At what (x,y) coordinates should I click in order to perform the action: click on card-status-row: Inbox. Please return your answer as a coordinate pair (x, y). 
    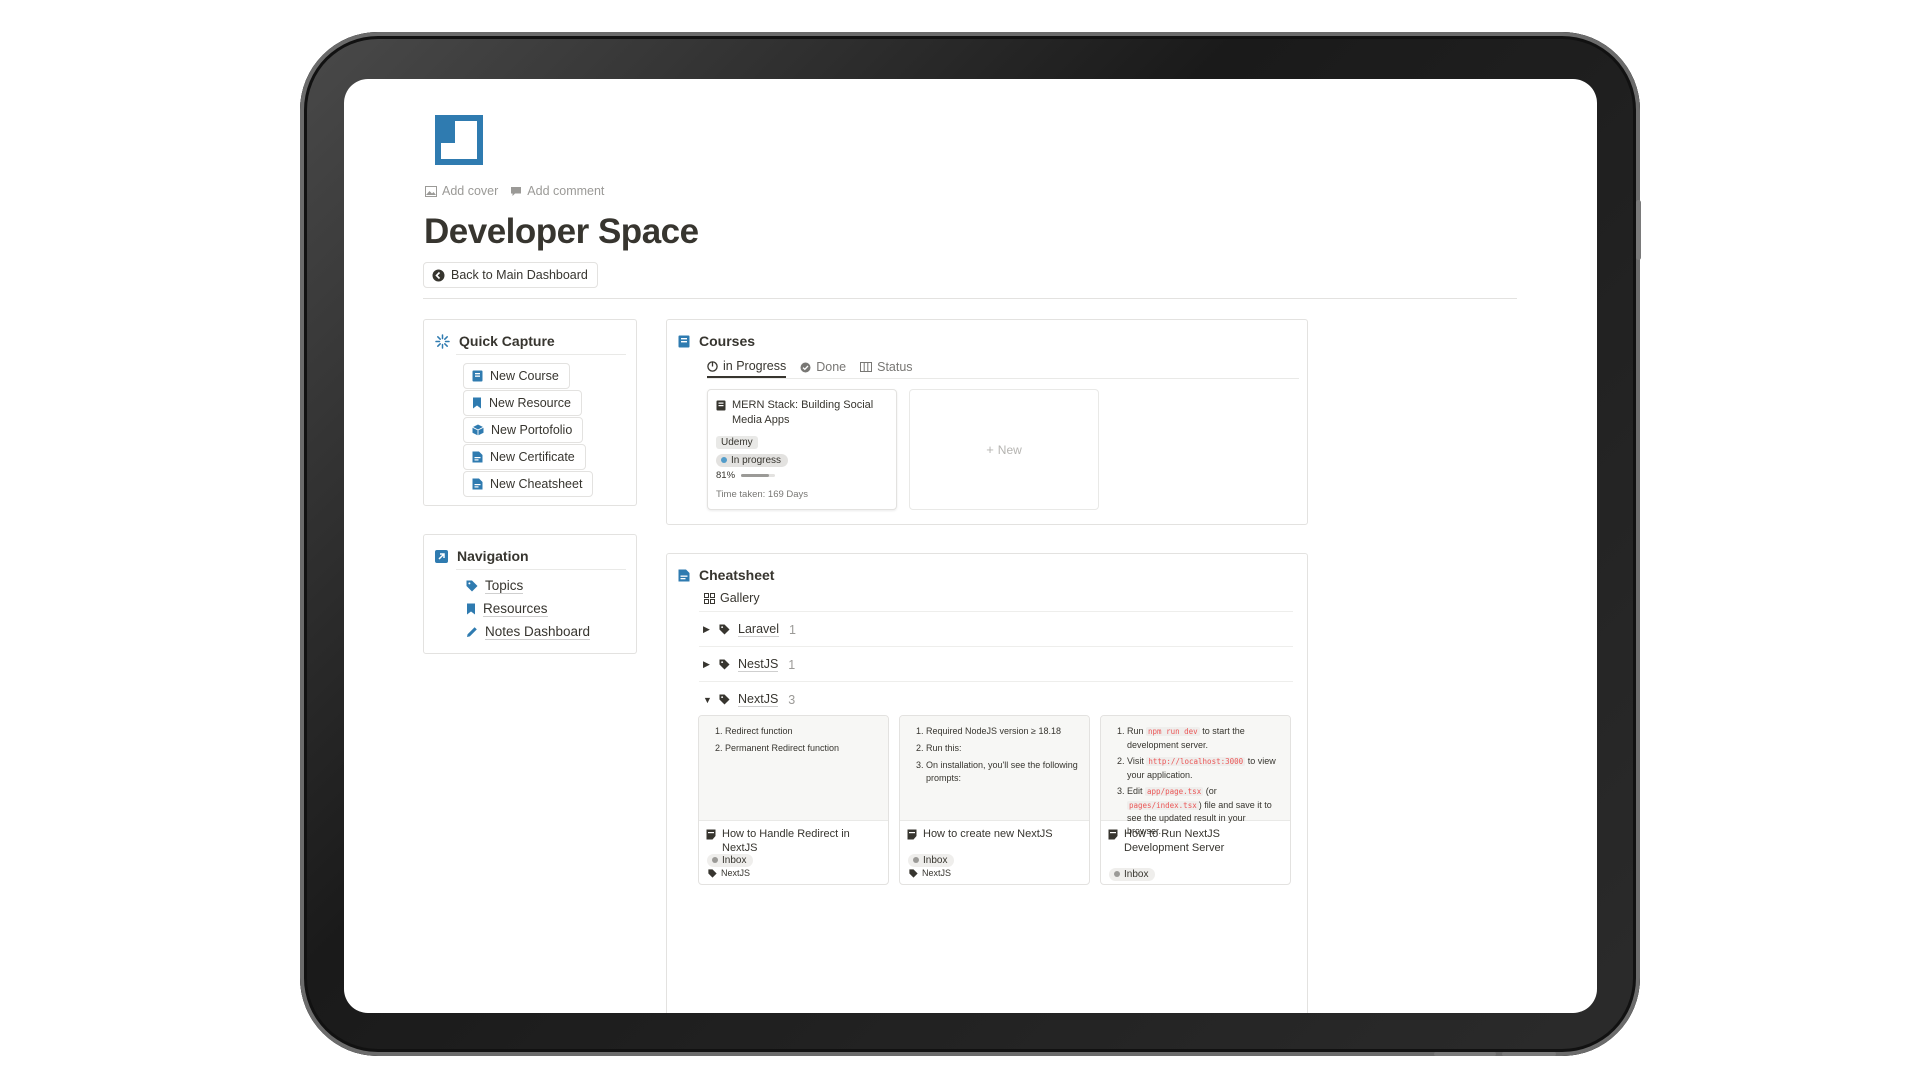
    Looking at the image, I should click on (1132, 873).